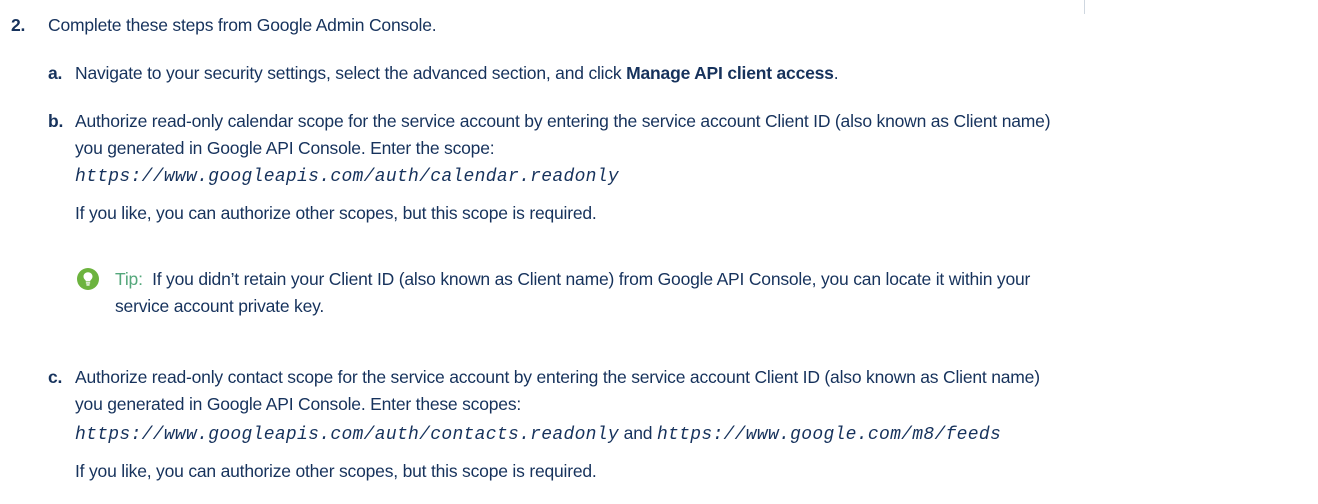 The width and height of the screenshot is (1318, 504). I want to click on top-divider, so click(1084, 7).